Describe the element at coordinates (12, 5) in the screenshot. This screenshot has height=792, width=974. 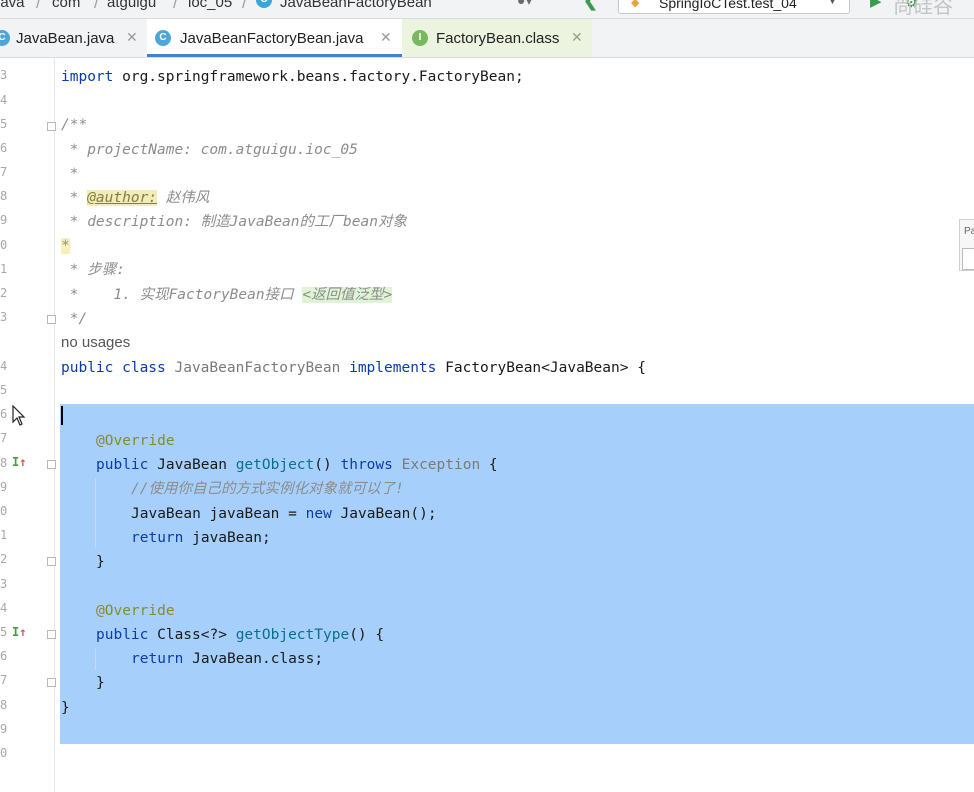
I see `breadcrumb-item-java: java` at that location.